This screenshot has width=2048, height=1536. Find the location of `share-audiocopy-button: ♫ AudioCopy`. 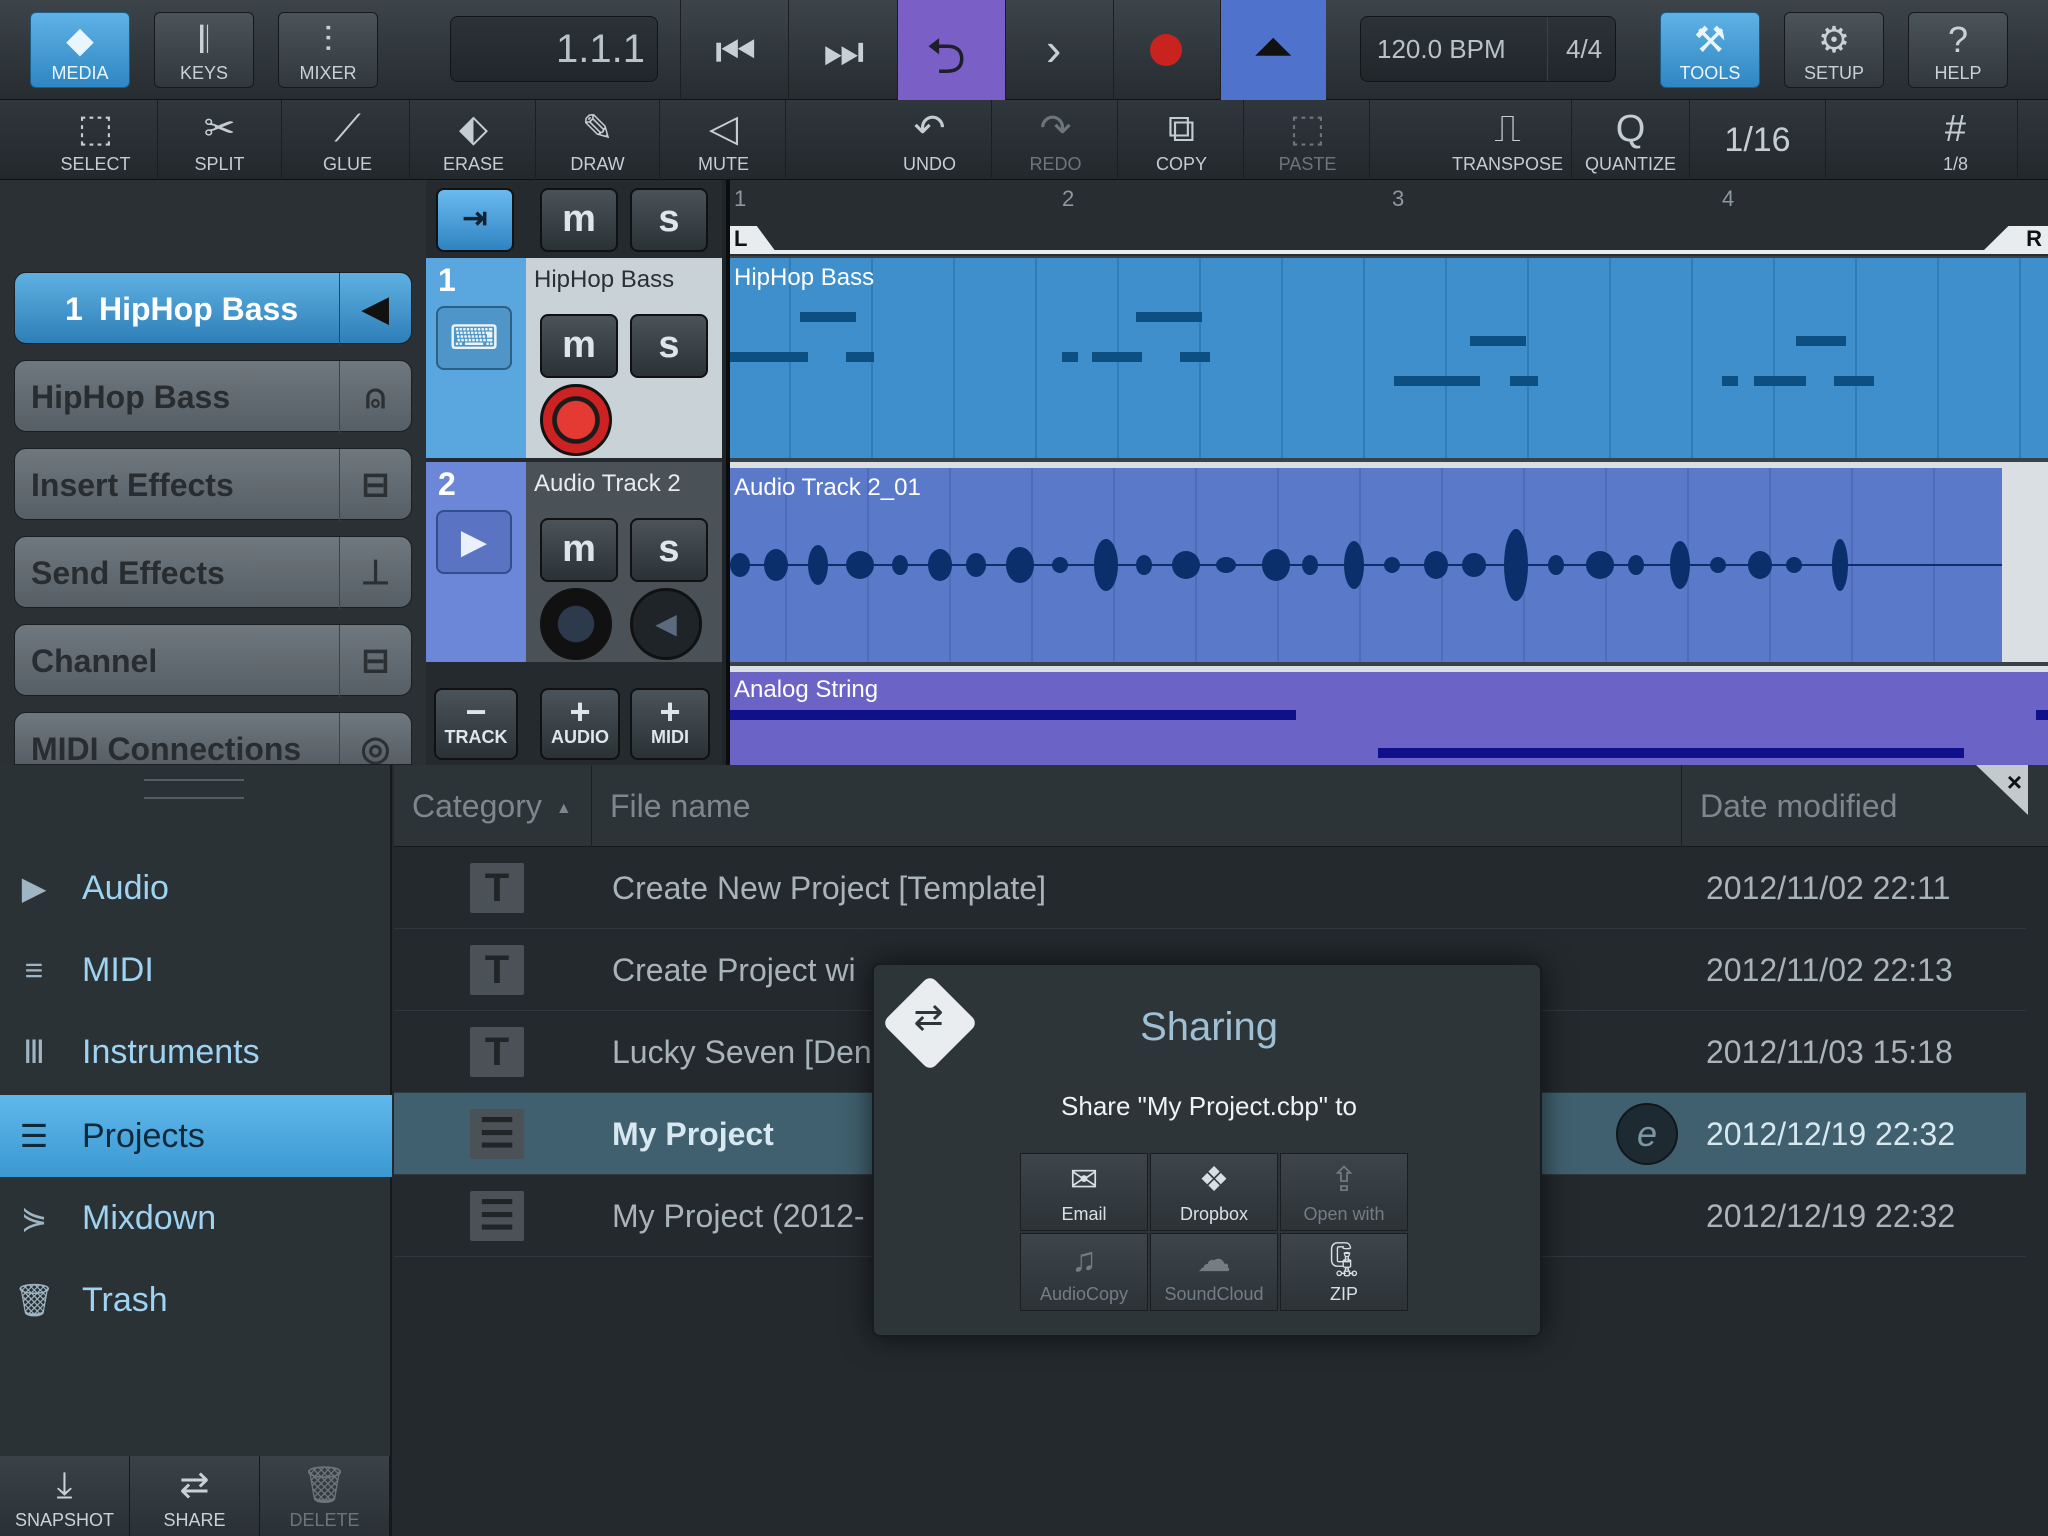

share-audiocopy-button: ♫ AudioCopy is located at coordinates (1084, 1272).